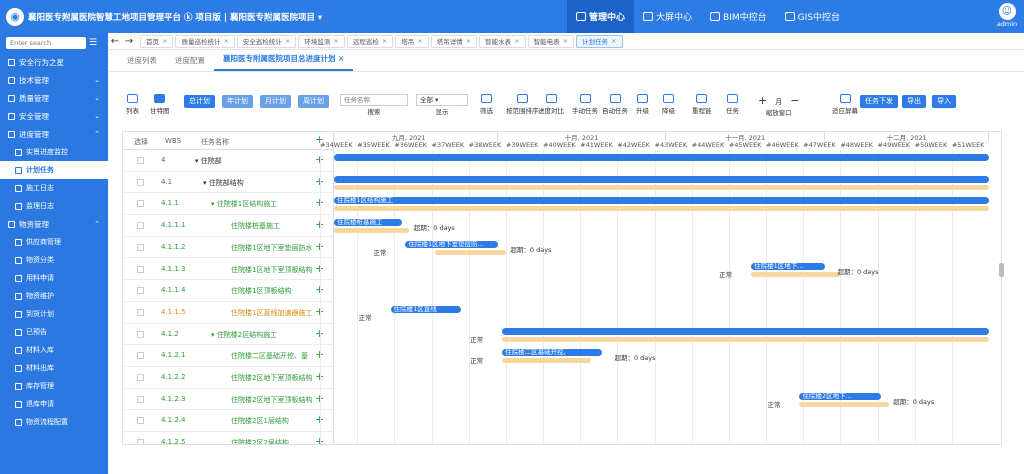 The height and width of the screenshot is (474, 1024). What do you see at coordinates (261, 291) in the screenshot?
I see `task-name-cell: 住院楼1区顶板结构` at bounding box center [261, 291].